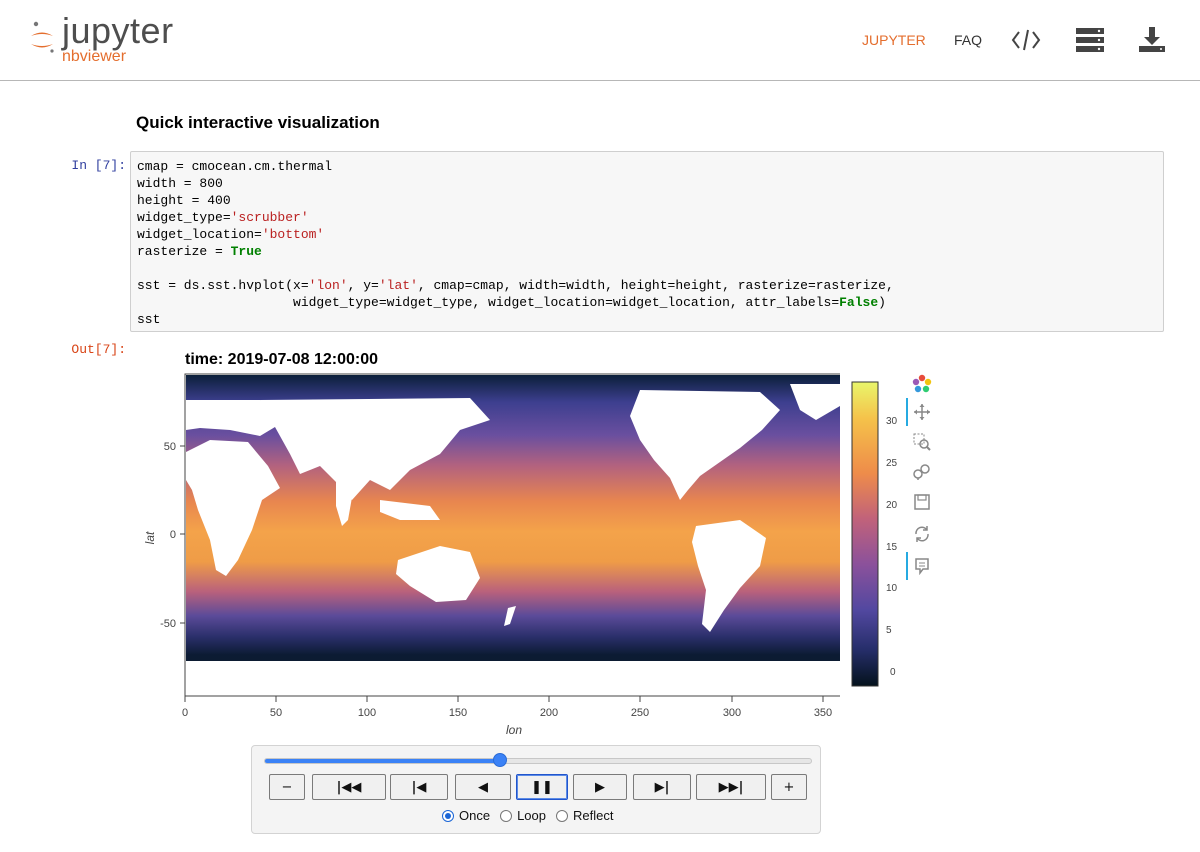  What do you see at coordinates (506, 815) in the screenshot?
I see `radio-loop` at bounding box center [506, 815].